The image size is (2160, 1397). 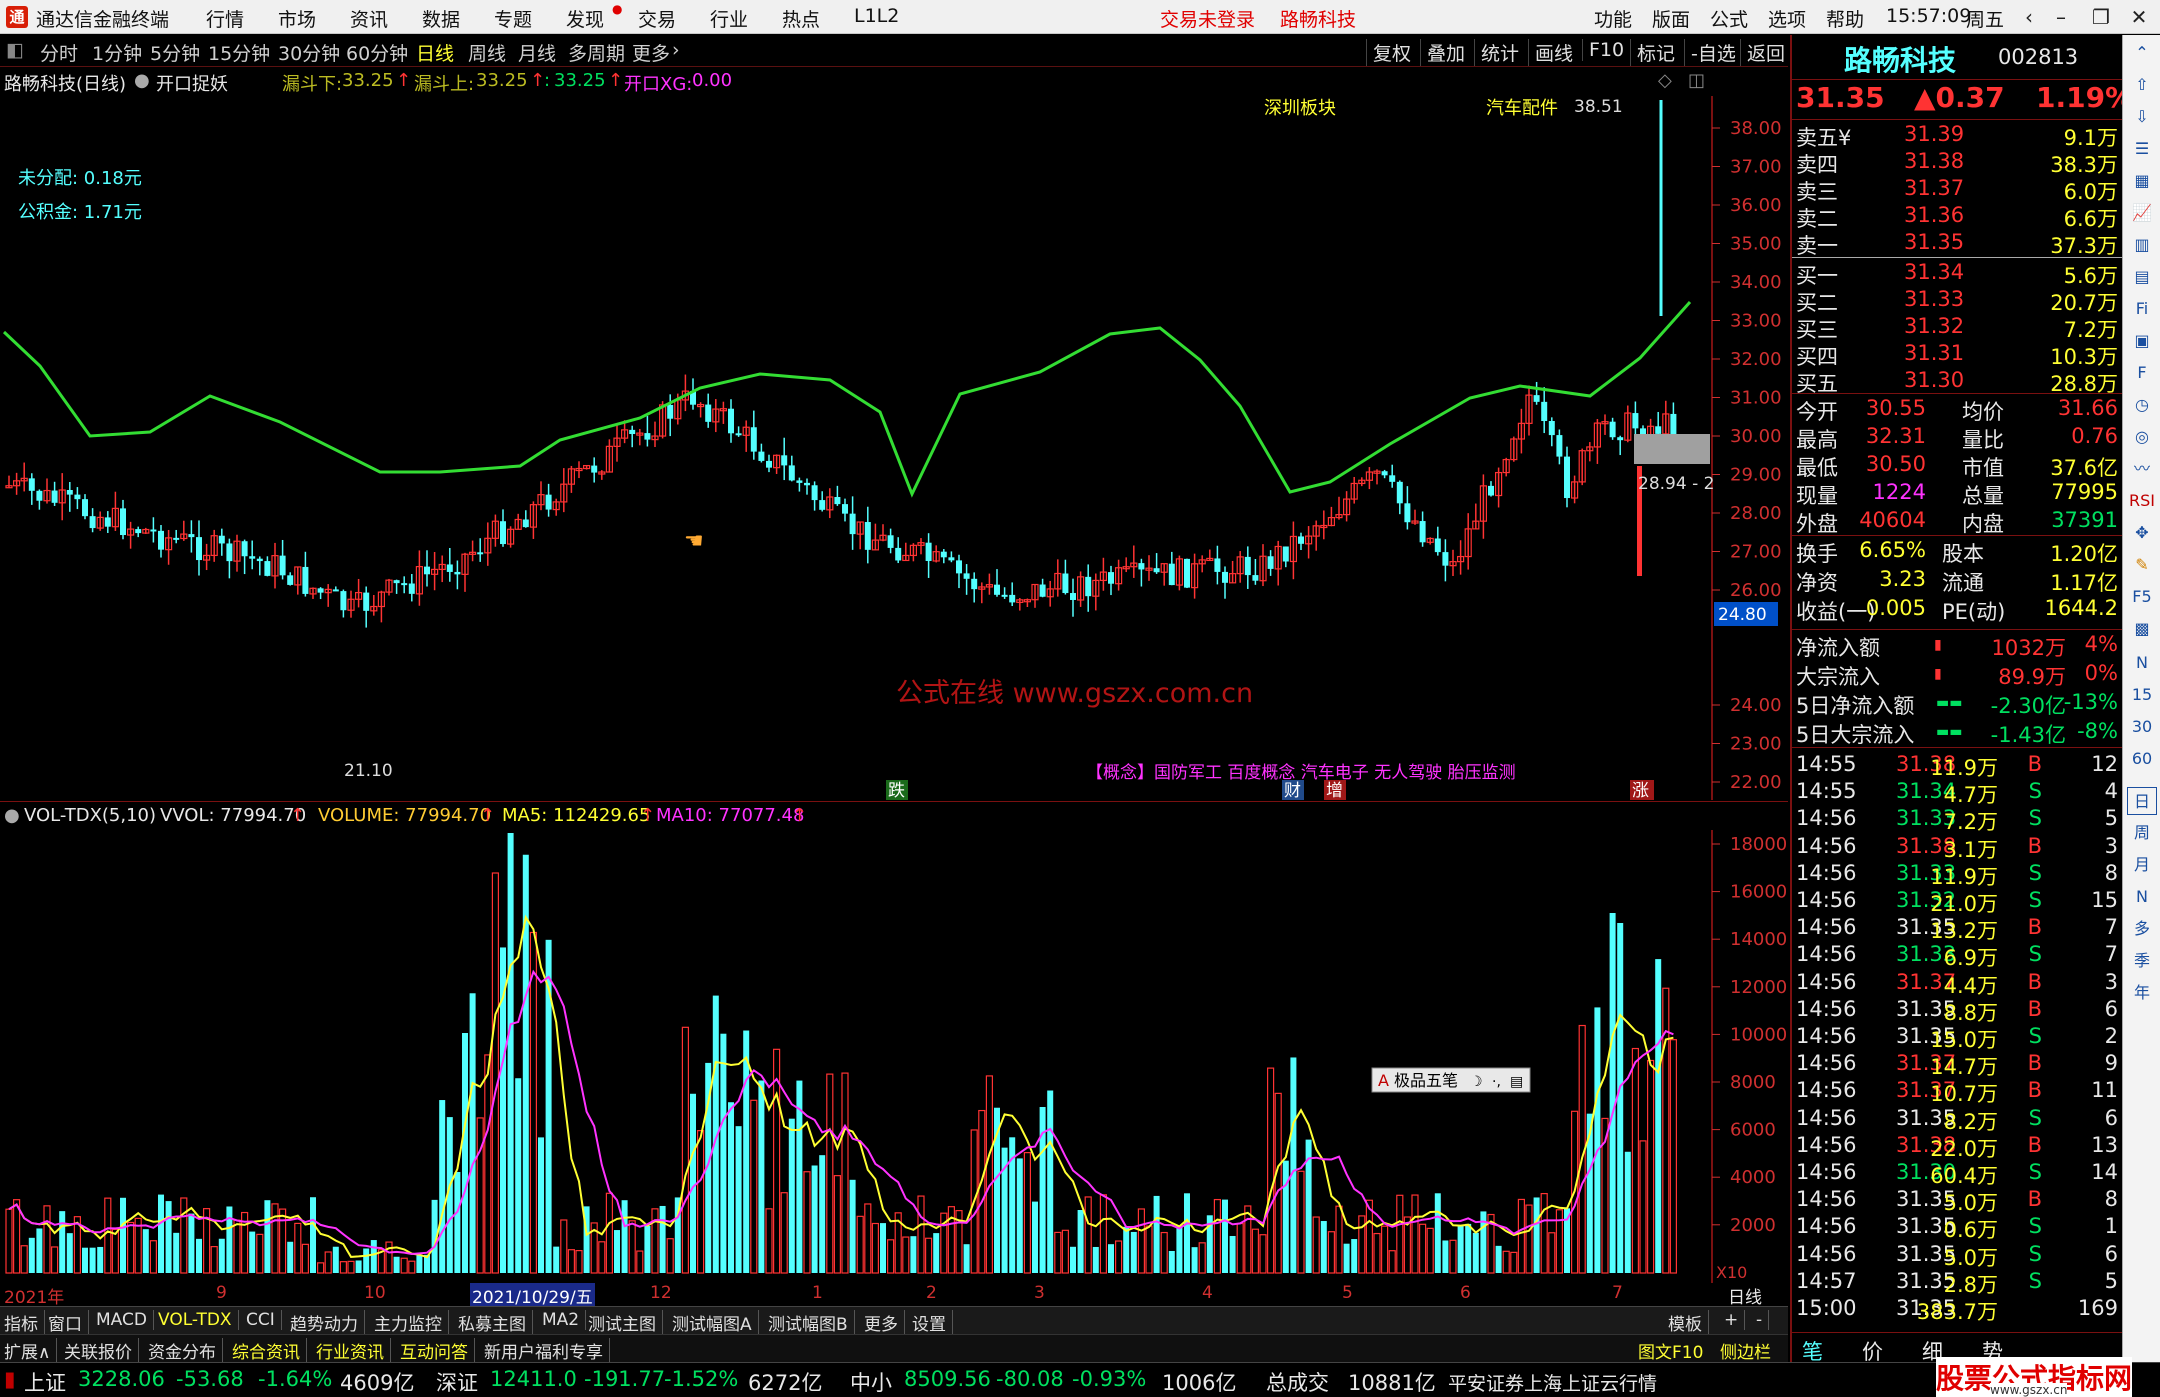 What do you see at coordinates (1957, 243) in the screenshot?
I see `ask-row: 卖一 31.35 37.3万` at bounding box center [1957, 243].